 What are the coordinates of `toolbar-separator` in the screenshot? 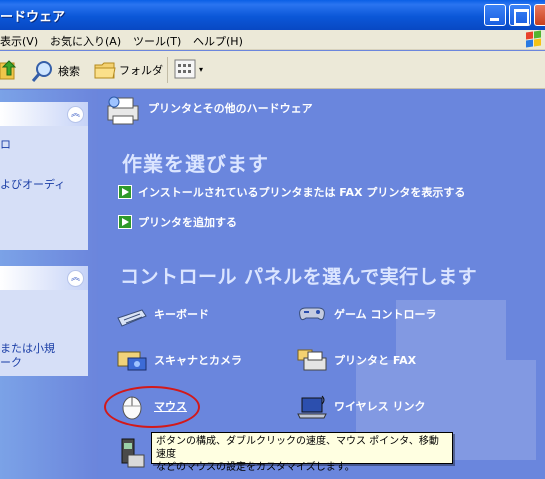 It's located at (167, 70).